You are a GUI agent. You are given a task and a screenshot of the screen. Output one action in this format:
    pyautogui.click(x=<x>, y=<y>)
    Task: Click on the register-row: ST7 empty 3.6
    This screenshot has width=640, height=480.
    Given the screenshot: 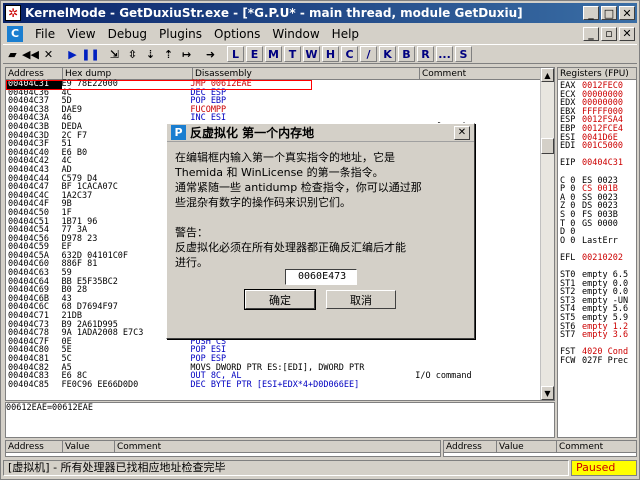 What is the action you would take?
    pyautogui.click(x=594, y=335)
    